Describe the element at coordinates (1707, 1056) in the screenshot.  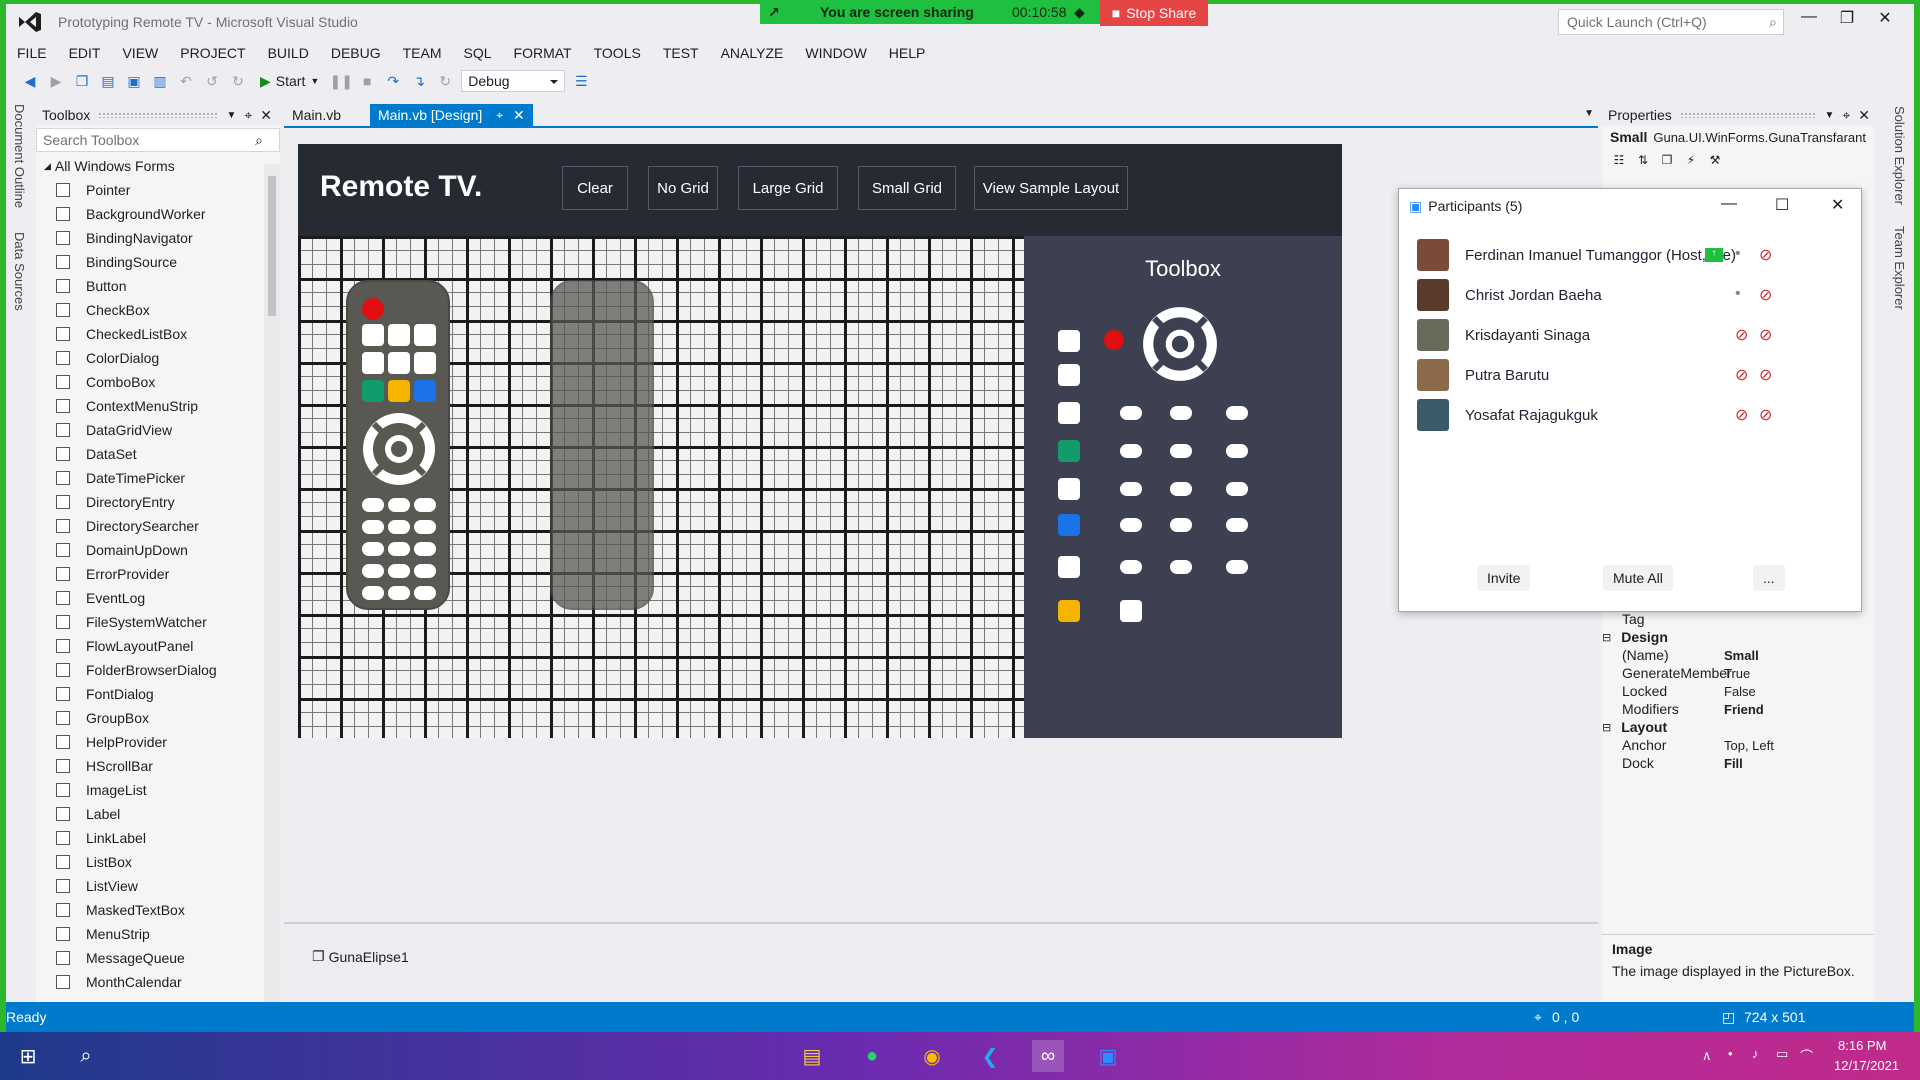
I see `chevron-up-icon: ∧` at that location.